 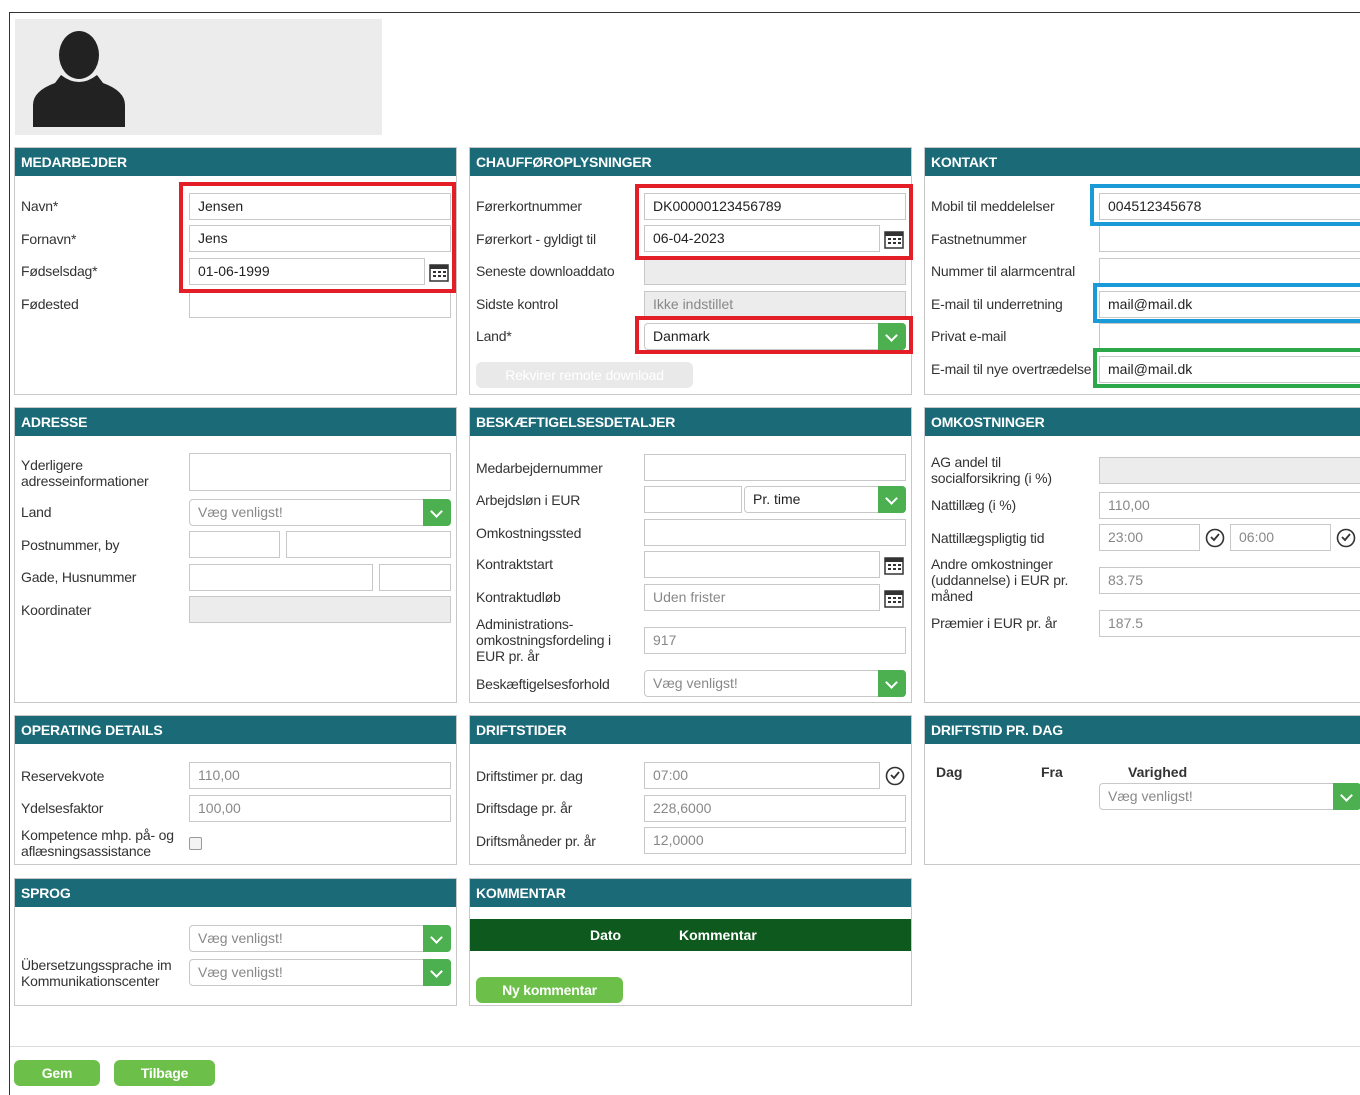 I want to click on user-silhouette-icon, so click(x=79, y=79).